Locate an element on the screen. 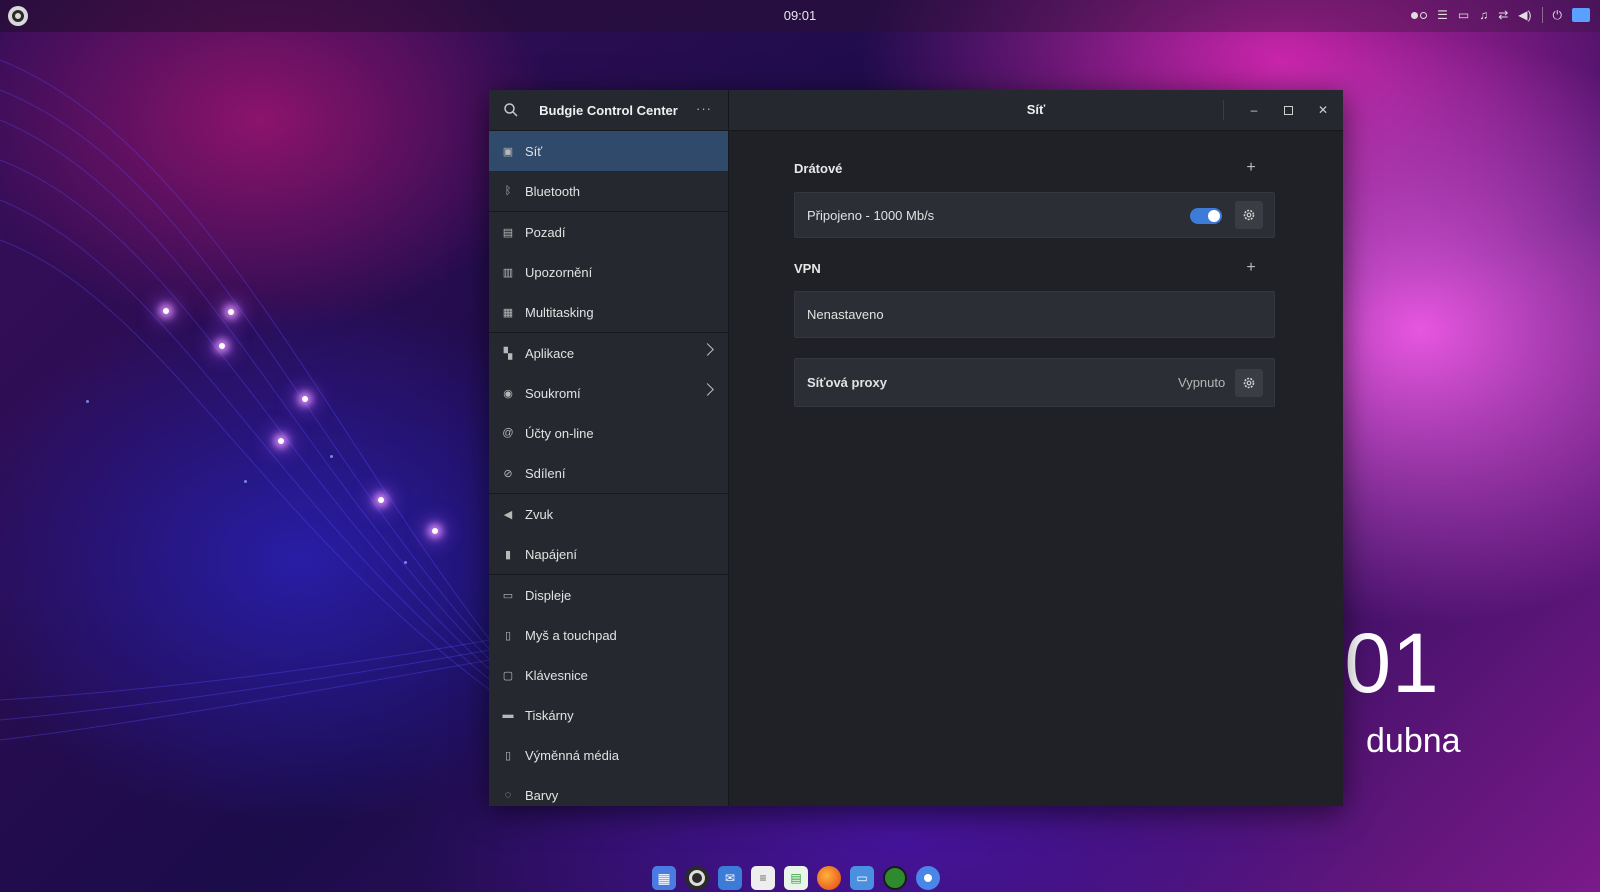 The image size is (1600, 892). minimize-button: – is located at coordinates (1254, 110).